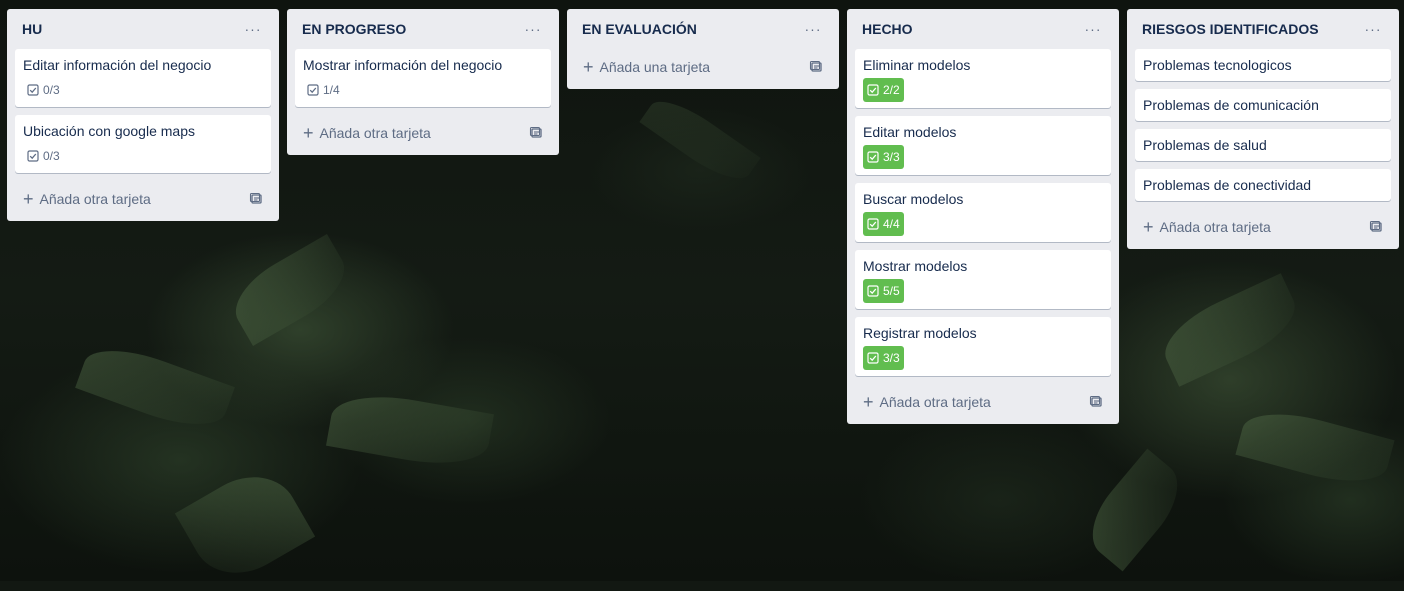  I want to click on card: Problemas de comunicación, so click(1263, 105).